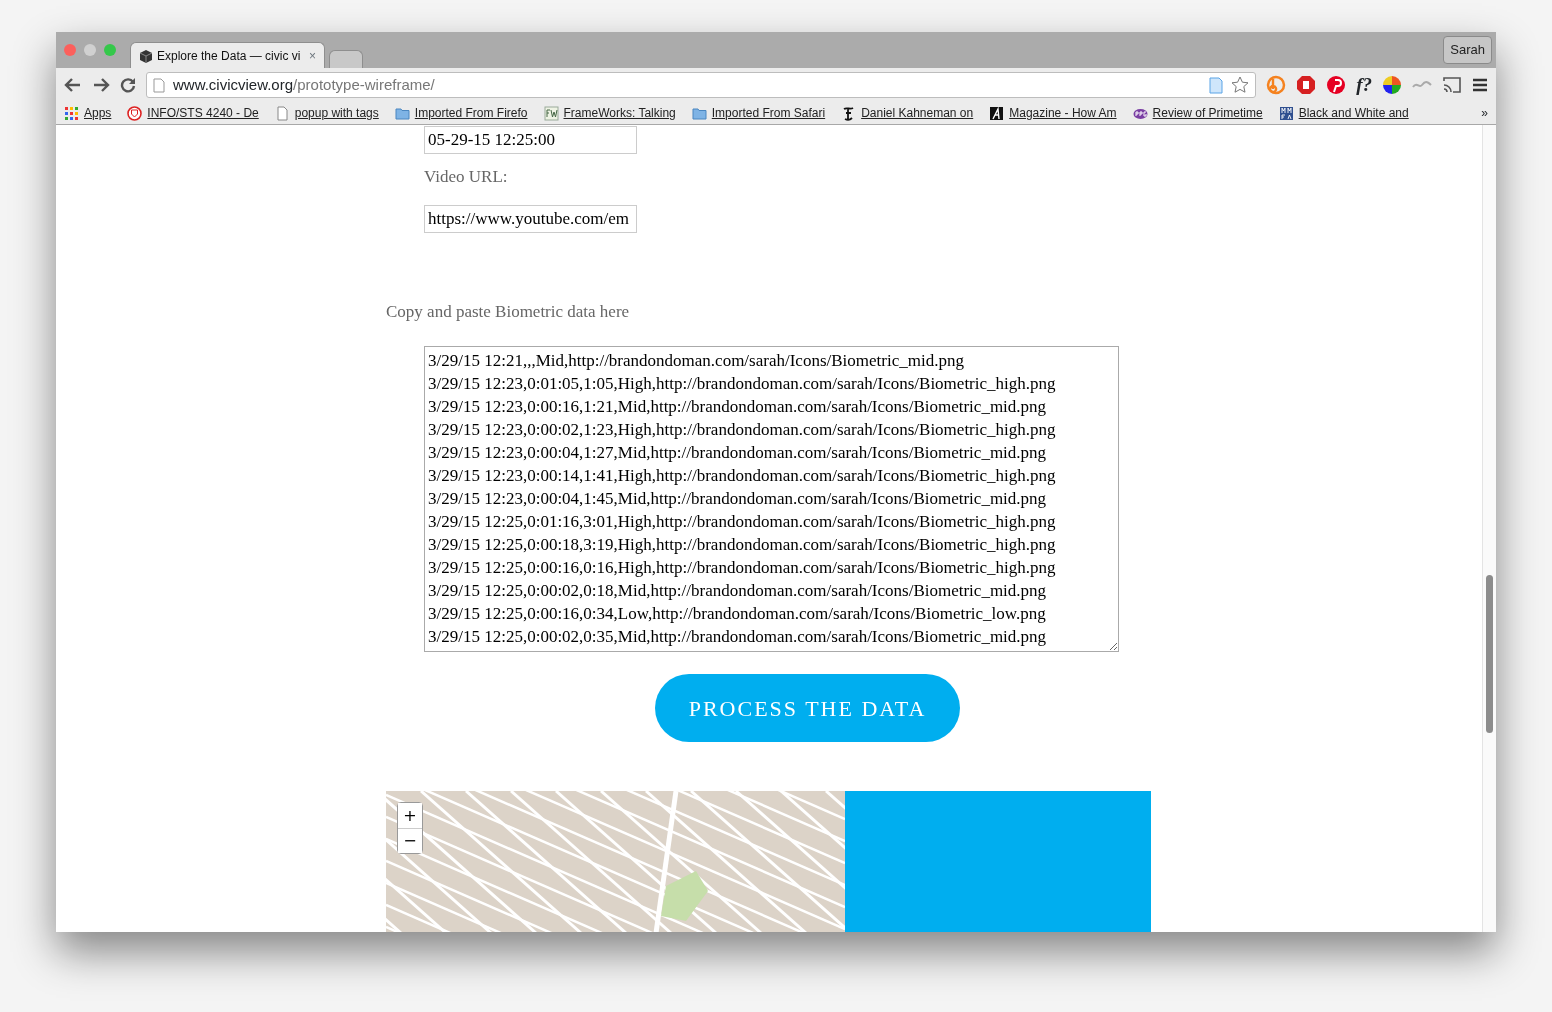  Describe the element at coordinates (1452, 85) in the screenshot. I see `cast-icon` at that location.